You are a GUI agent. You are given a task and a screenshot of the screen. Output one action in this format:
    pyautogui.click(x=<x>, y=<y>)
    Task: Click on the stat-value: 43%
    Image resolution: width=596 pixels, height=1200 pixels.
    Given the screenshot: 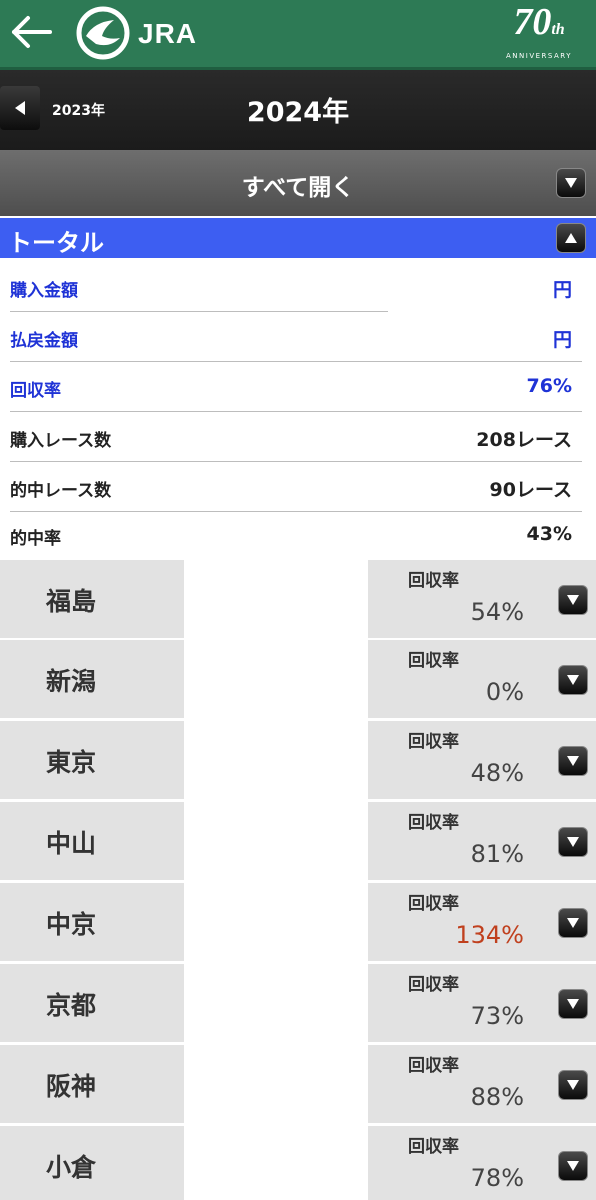 What is the action you would take?
    pyautogui.click(x=549, y=534)
    